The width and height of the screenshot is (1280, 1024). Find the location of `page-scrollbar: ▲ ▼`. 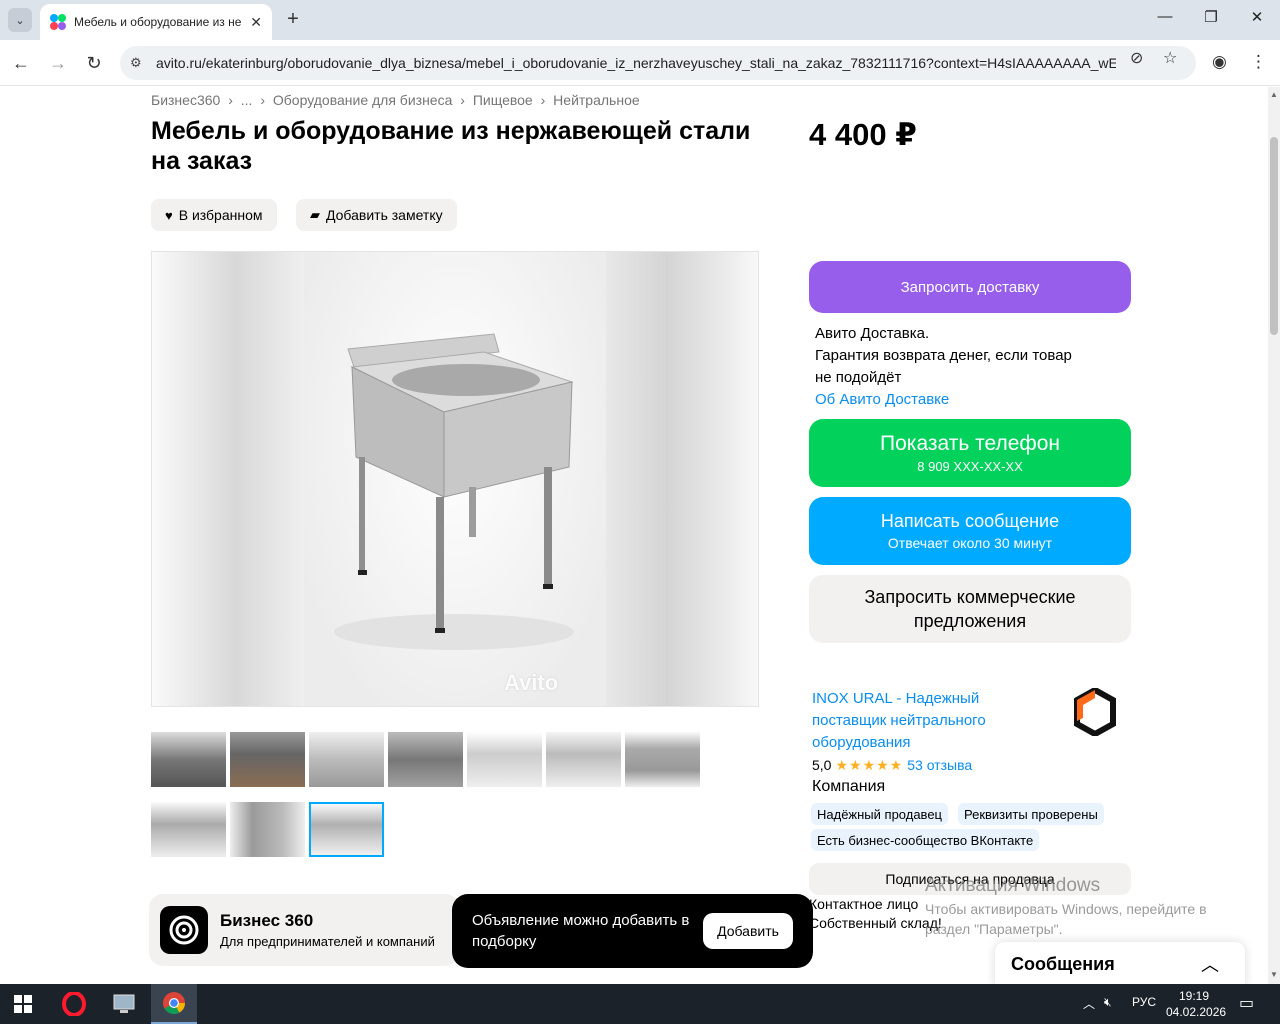

page-scrollbar: ▲ ▼ is located at coordinates (1274, 535).